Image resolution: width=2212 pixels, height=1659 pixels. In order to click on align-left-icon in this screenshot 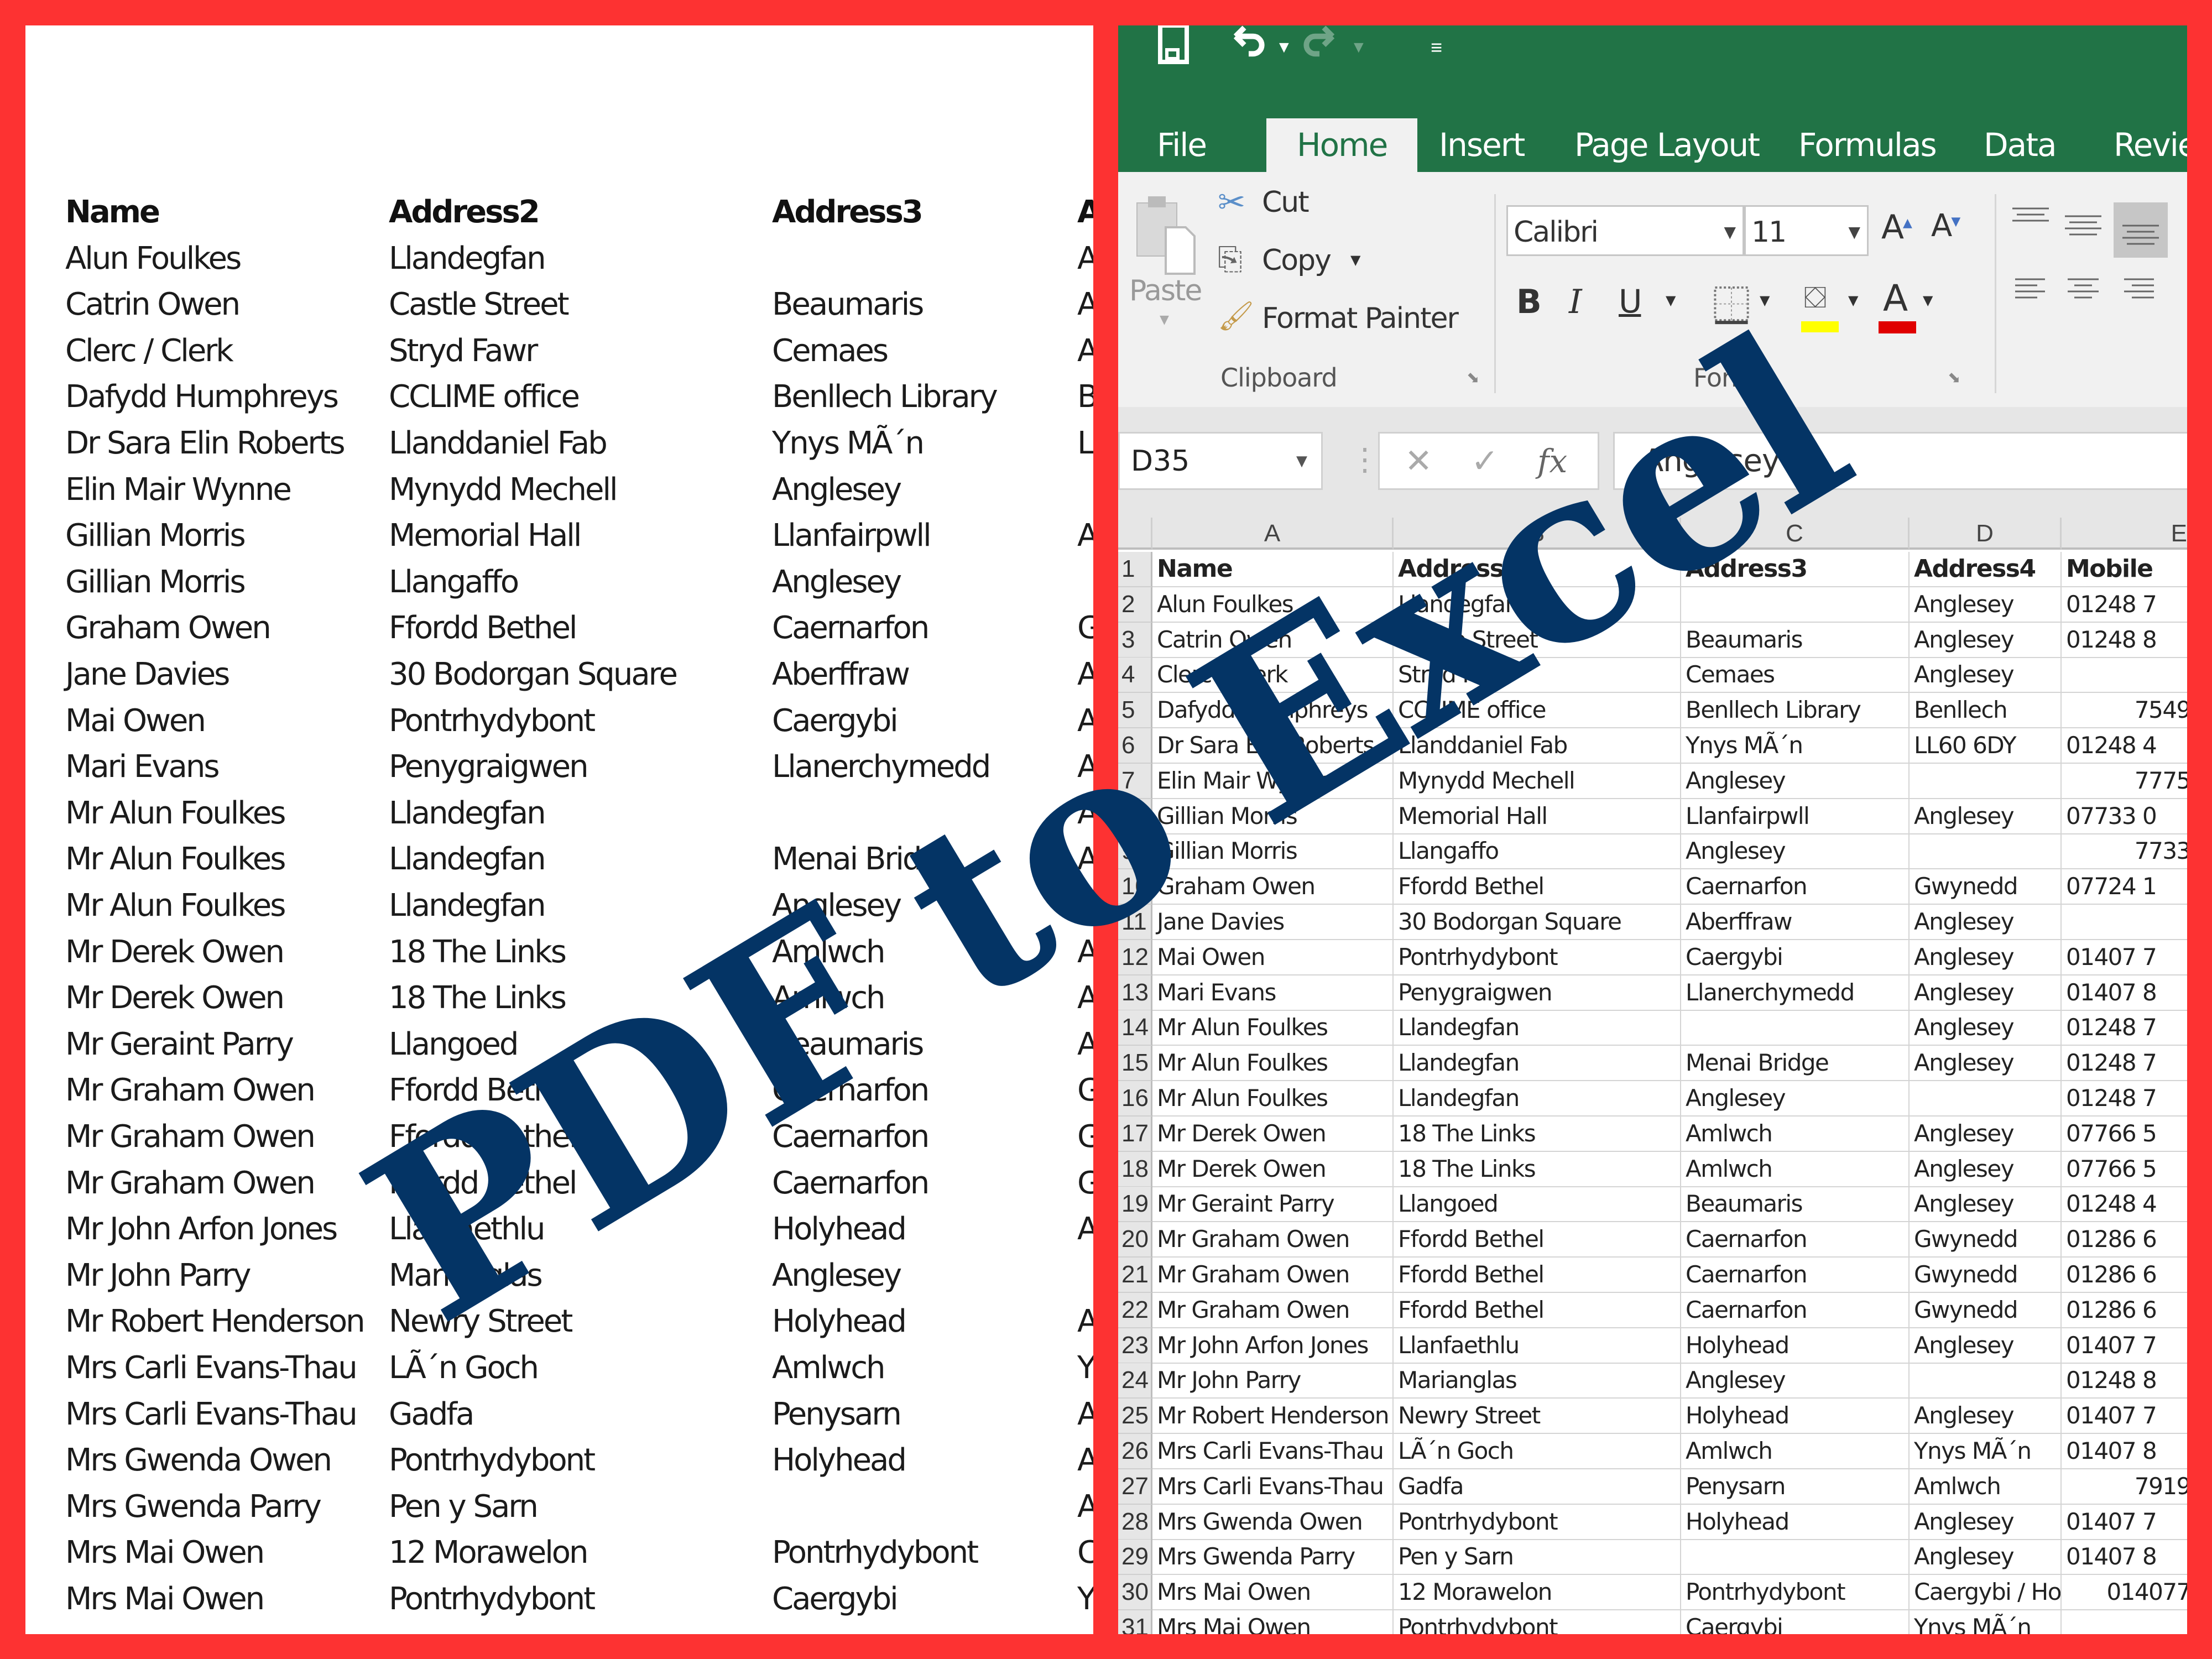, I will do `click(2031, 291)`.